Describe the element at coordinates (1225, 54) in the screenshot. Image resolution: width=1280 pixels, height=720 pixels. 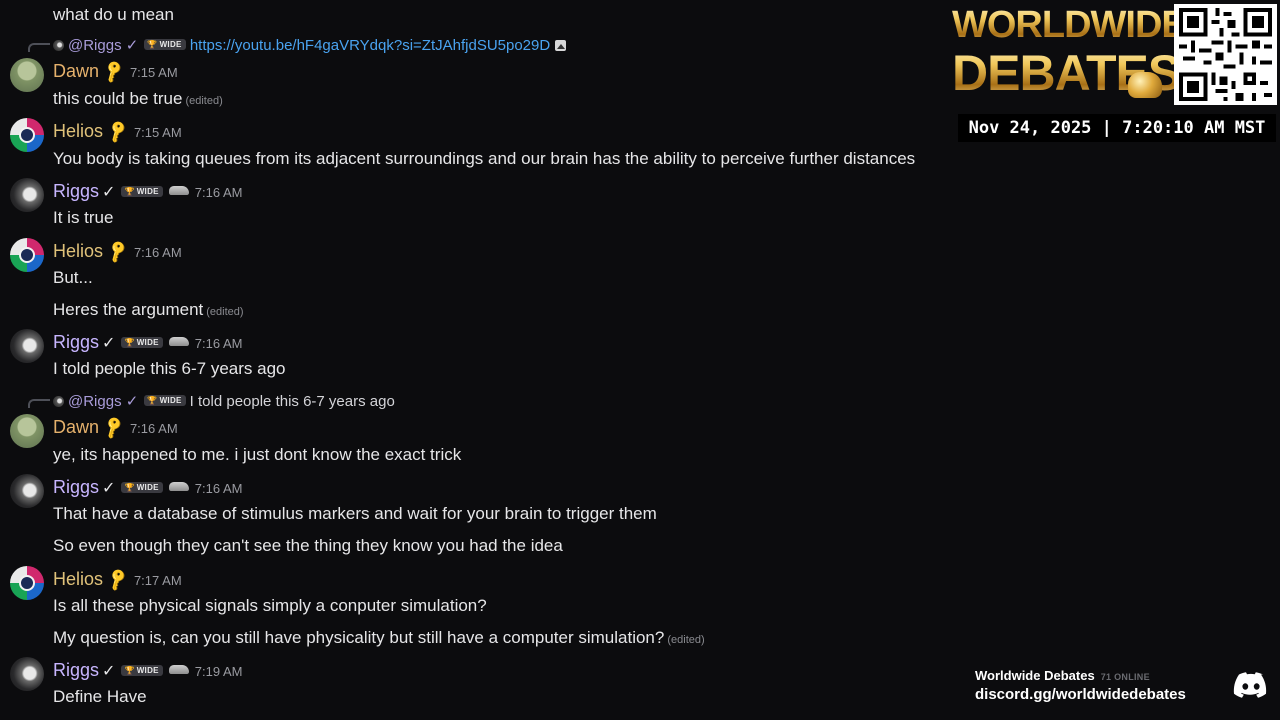
I see `qr-code` at that location.